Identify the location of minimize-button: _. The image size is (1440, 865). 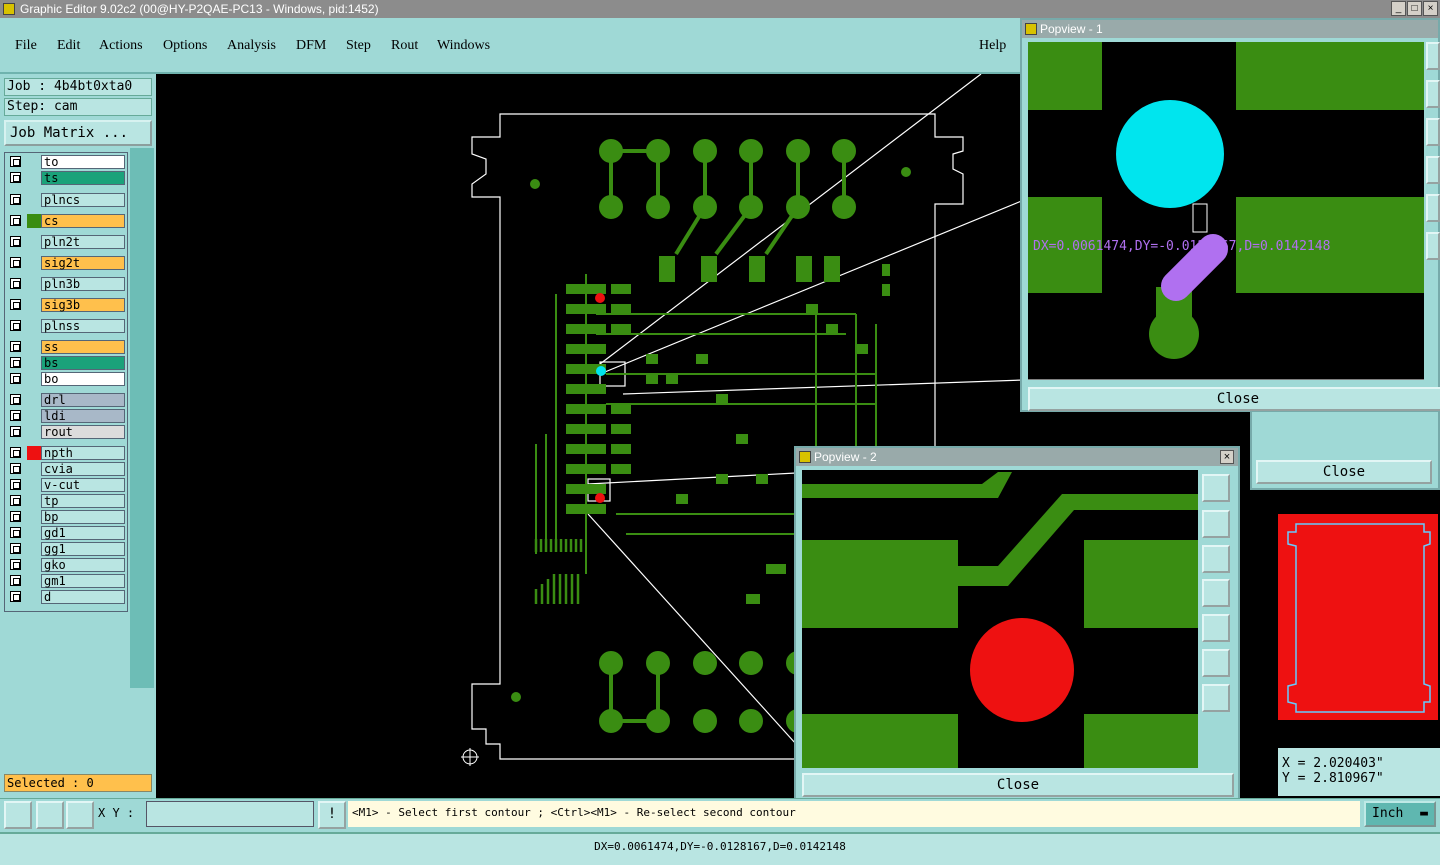
(1398, 8).